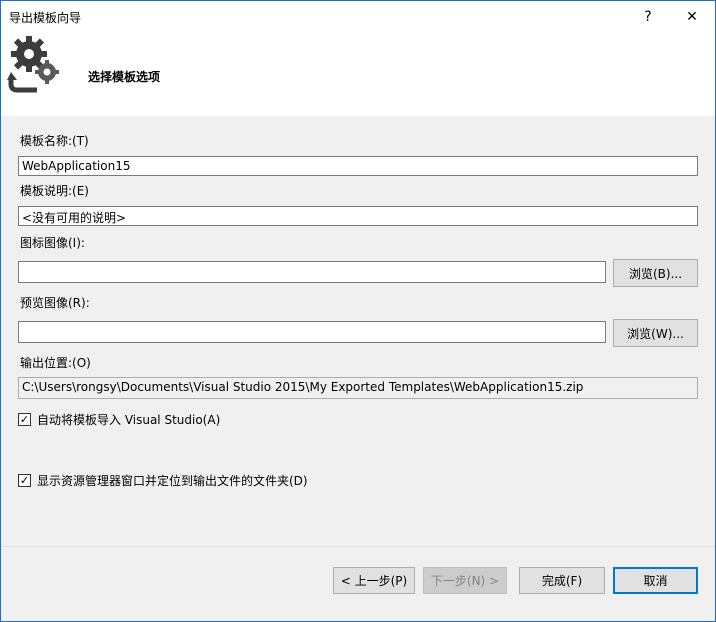 The height and width of the screenshot is (622, 716). What do you see at coordinates (374, 580) in the screenshot?
I see `back-button: < 上一步(P)` at bounding box center [374, 580].